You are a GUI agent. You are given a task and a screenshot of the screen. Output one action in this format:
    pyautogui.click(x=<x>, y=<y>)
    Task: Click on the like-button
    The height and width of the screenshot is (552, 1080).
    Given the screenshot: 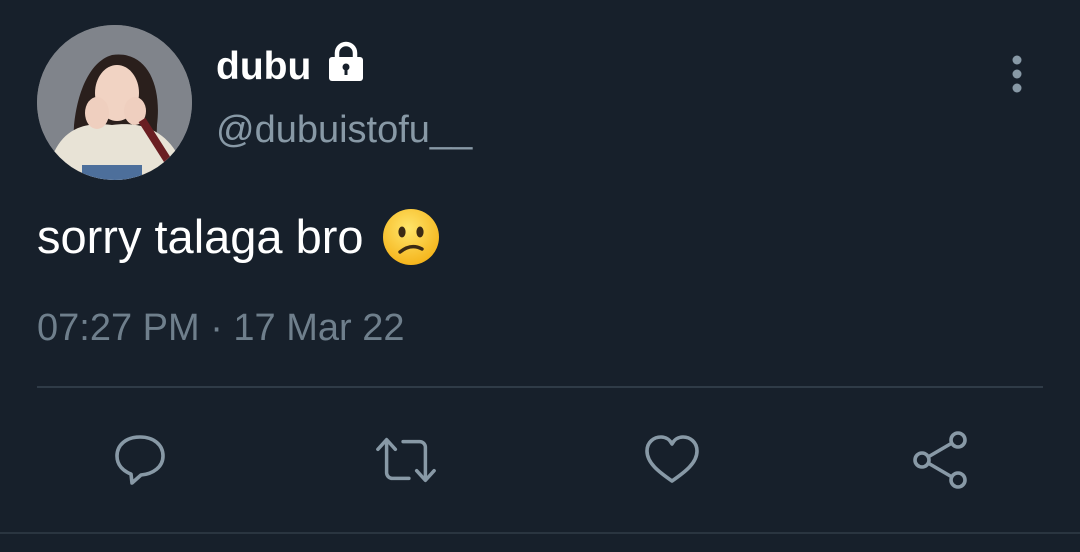 What is the action you would take?
    pyautogui.click(x=672, y=460)
    